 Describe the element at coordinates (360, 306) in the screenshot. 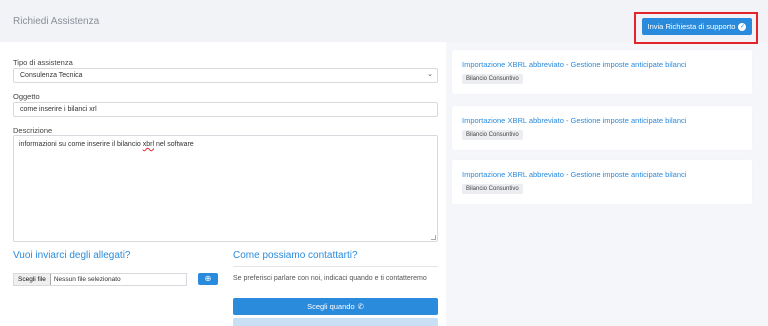

I see `phone-icon: ✆` at that location.